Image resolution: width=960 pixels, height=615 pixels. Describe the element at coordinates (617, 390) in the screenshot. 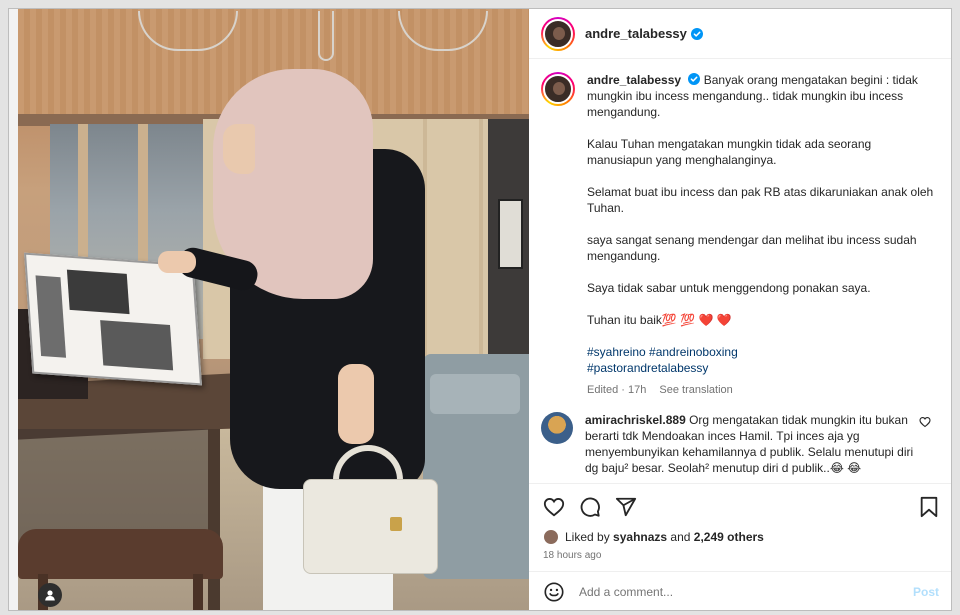

I see `edited-timestamp: Edited · 17h` at that location.